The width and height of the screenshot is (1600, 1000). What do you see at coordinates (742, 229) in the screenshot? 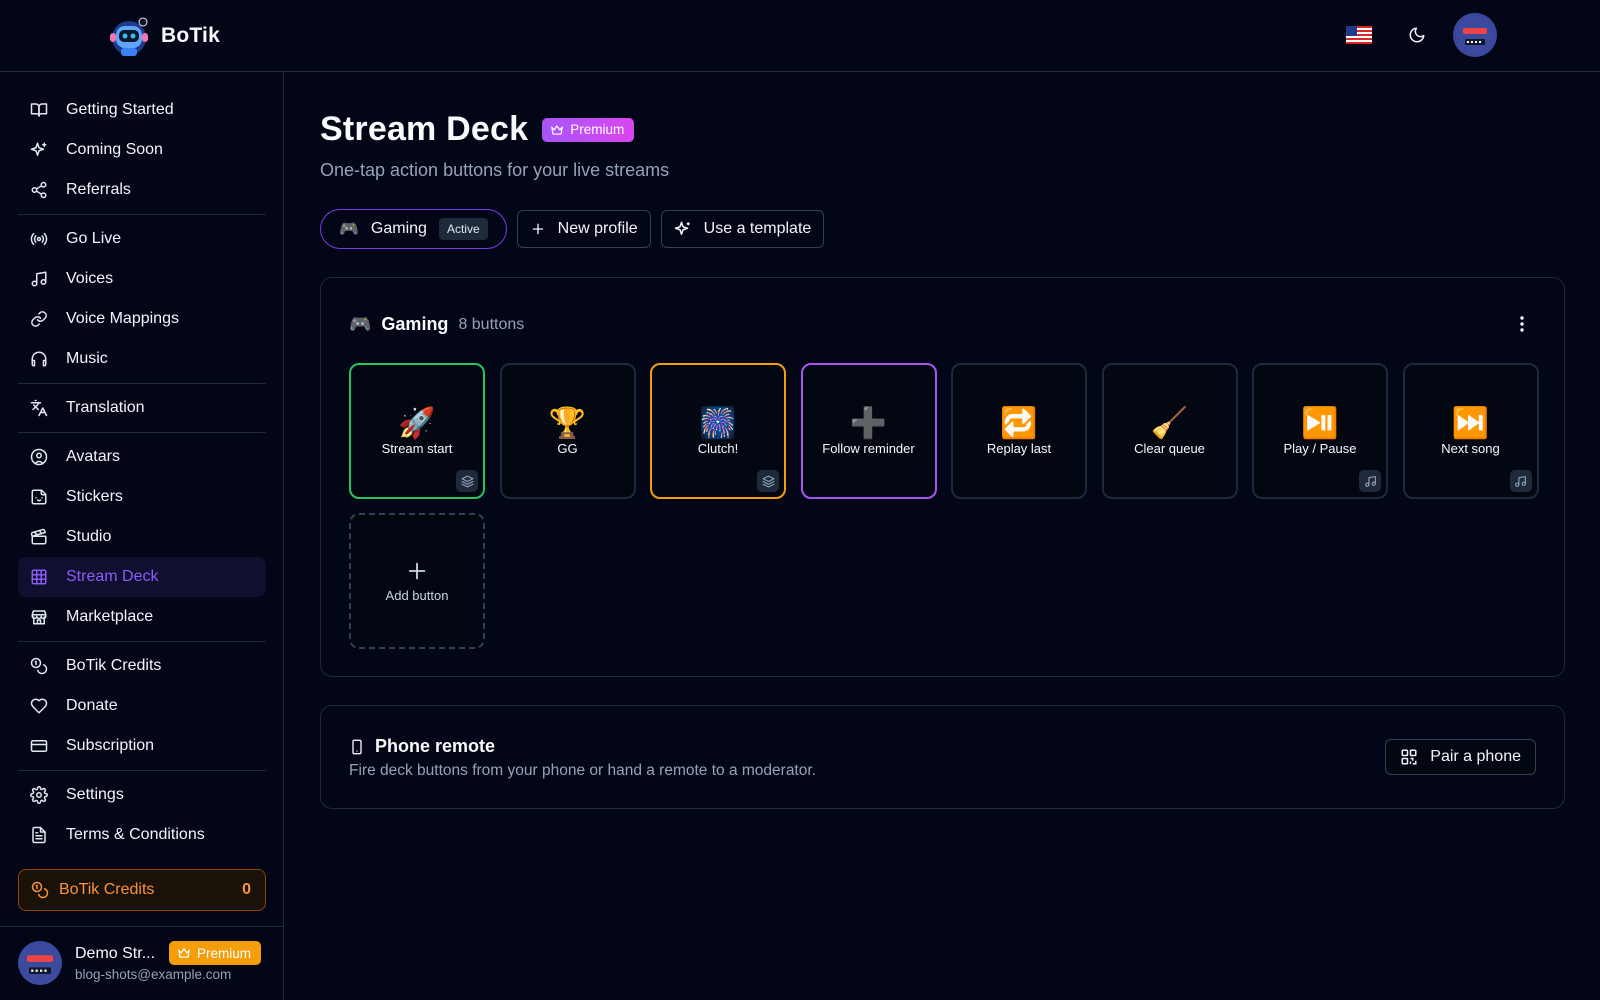
I see `use-template-button: Use a template` at bounding box center [742, 229].